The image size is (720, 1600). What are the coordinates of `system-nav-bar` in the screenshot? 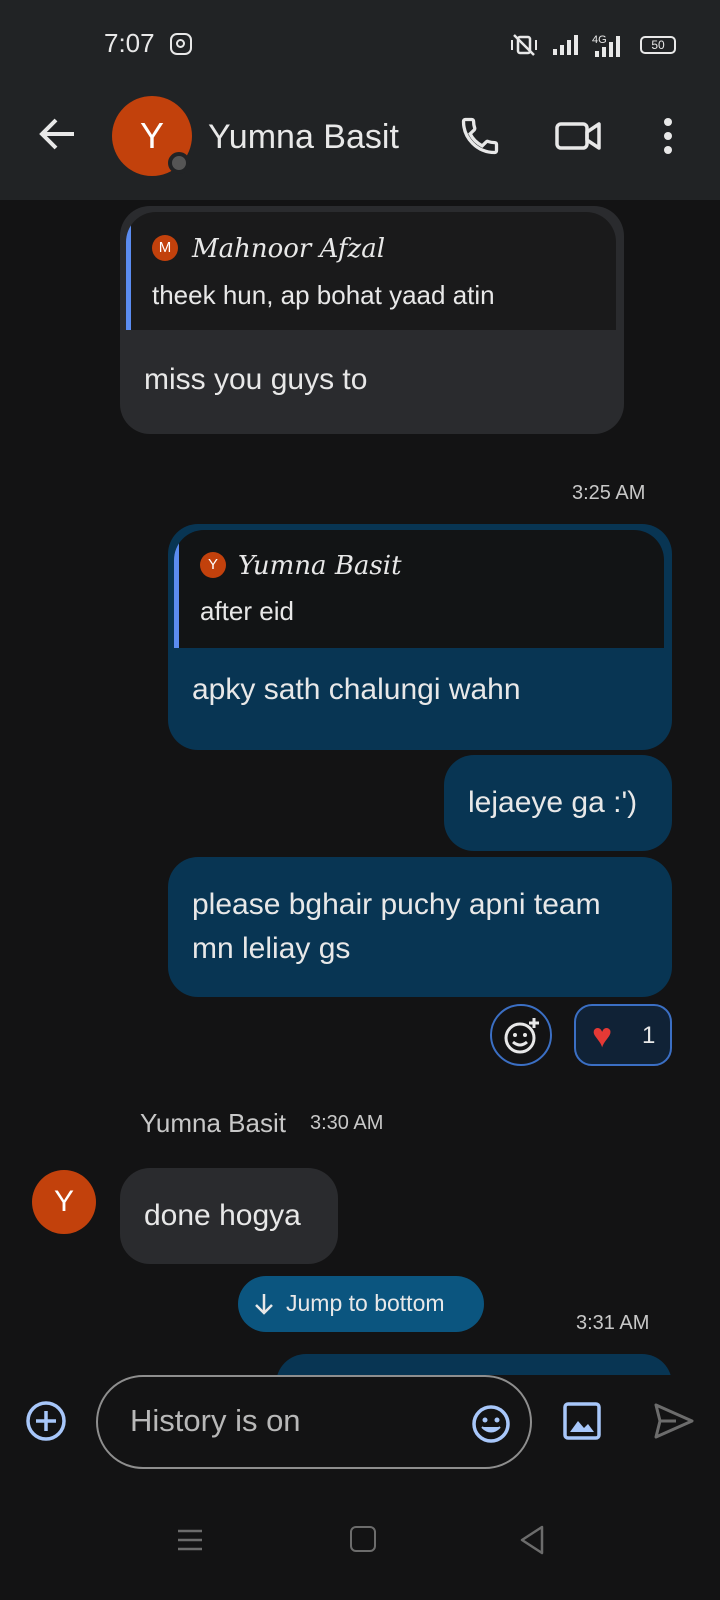 It's located at (360, 1550).